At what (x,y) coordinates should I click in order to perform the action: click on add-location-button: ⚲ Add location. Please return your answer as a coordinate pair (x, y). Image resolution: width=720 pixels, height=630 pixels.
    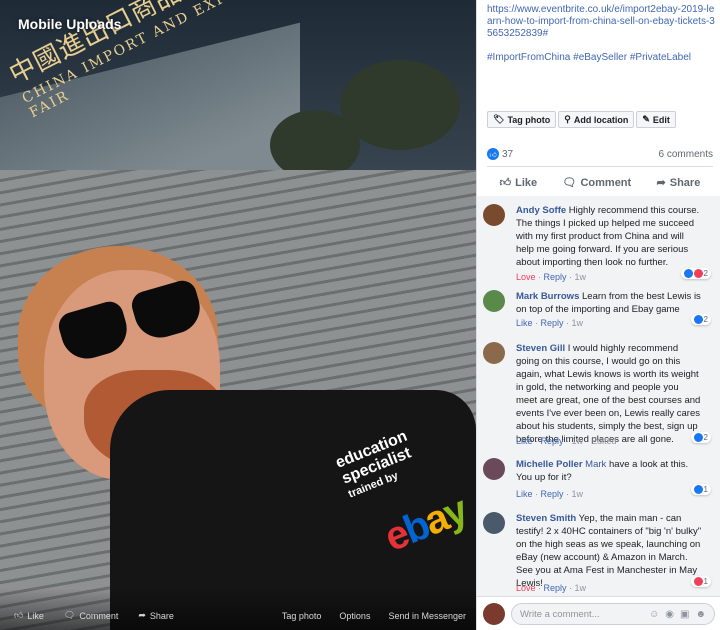
    Looking at the image, I should click on (596, 119).